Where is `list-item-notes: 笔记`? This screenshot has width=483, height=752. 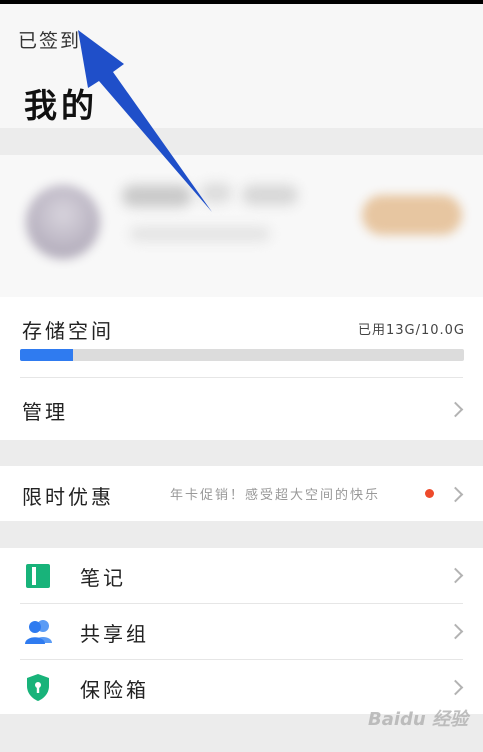 list-item-notes: 笔记 is located at coordinates (241, 575).